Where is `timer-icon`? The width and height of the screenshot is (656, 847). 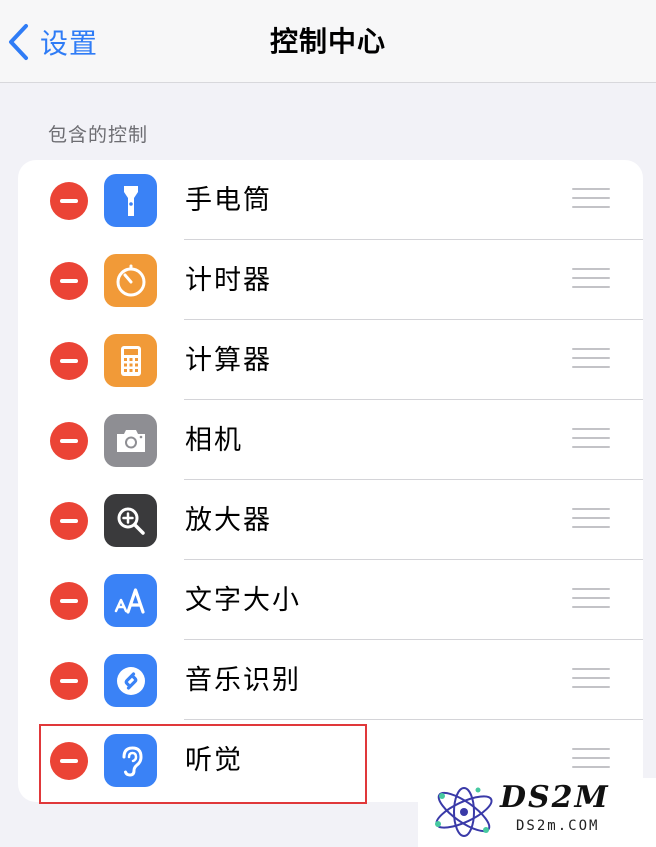
timer-icon is located at coordinates (130, 280).